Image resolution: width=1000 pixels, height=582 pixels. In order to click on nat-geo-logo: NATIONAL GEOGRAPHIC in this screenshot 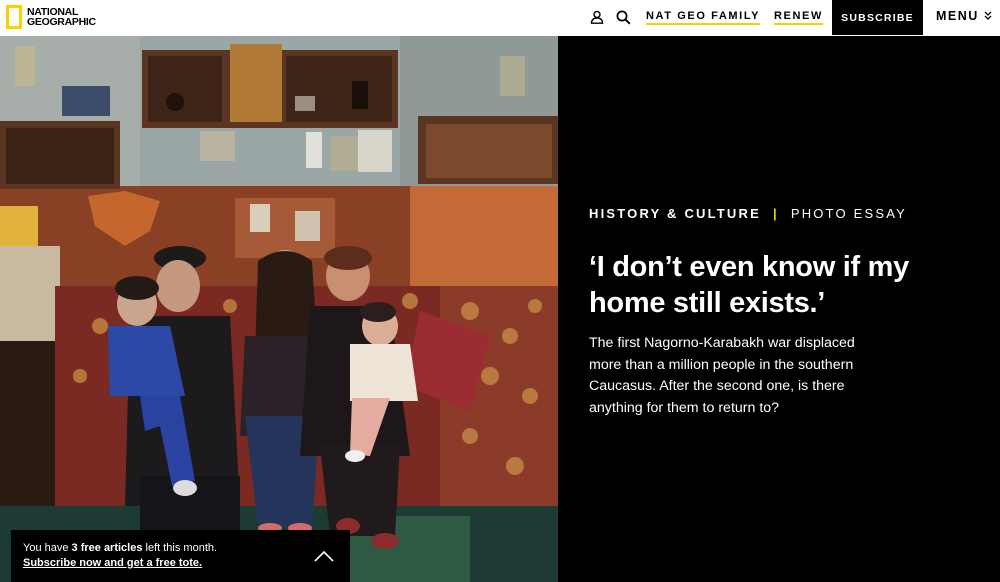, I will do `click(51, 17)`.